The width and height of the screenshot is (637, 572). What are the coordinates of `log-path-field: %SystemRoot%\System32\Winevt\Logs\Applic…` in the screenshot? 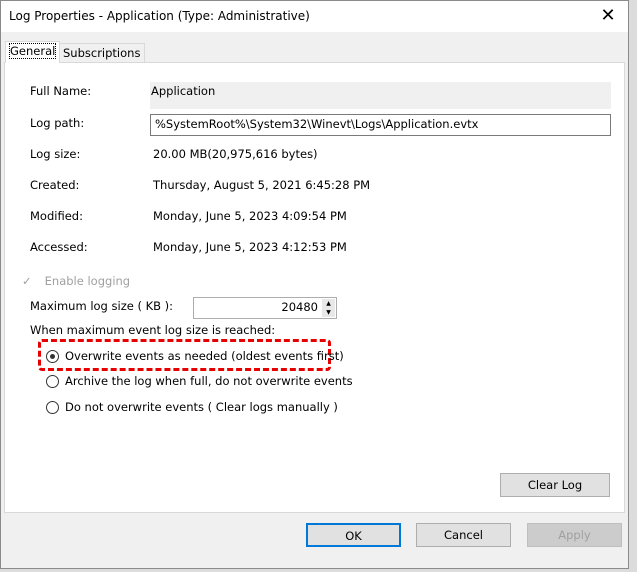 It's located at (380, 125).